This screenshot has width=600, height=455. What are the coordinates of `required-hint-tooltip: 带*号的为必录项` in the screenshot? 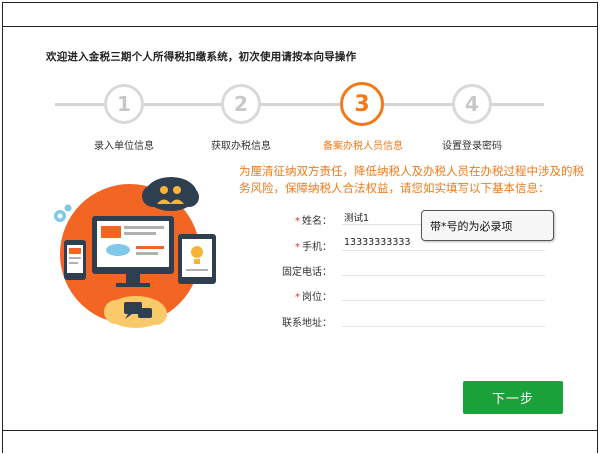 It's located at (487, 225).